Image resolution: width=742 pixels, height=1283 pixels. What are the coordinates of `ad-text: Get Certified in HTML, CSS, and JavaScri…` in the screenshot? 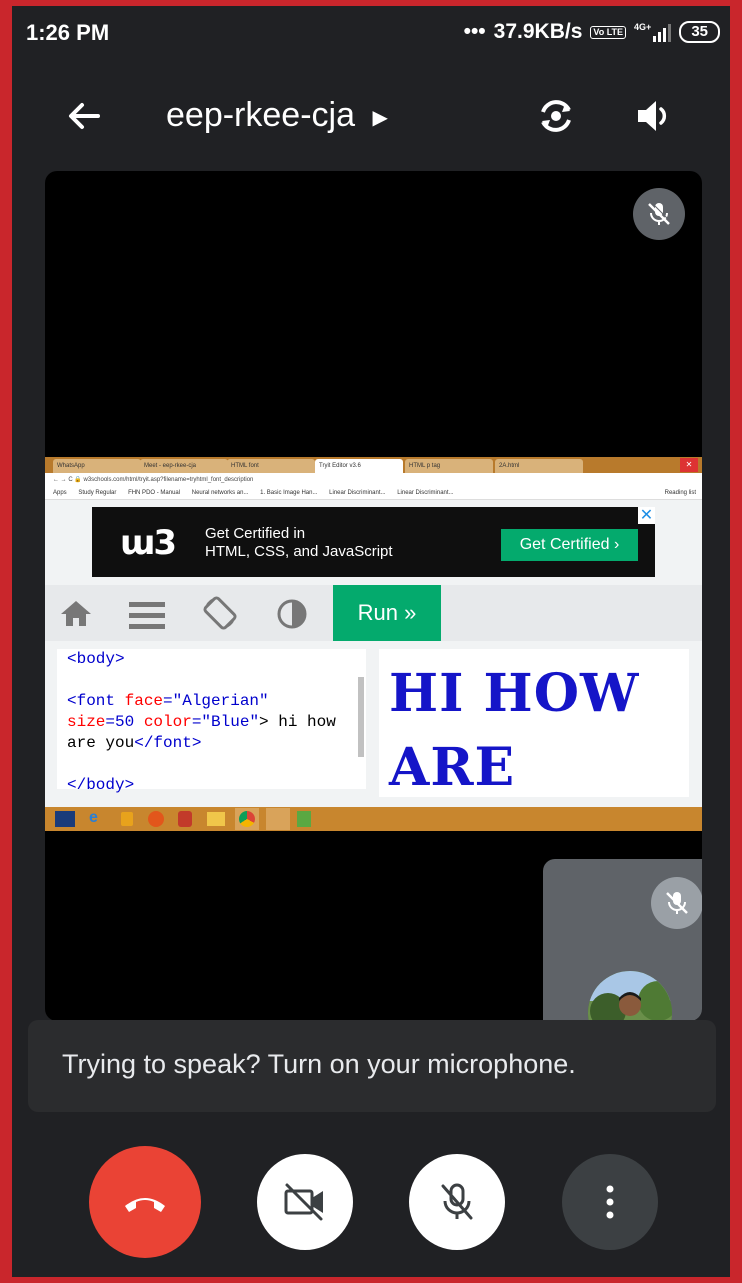 It's located at (299, 543).